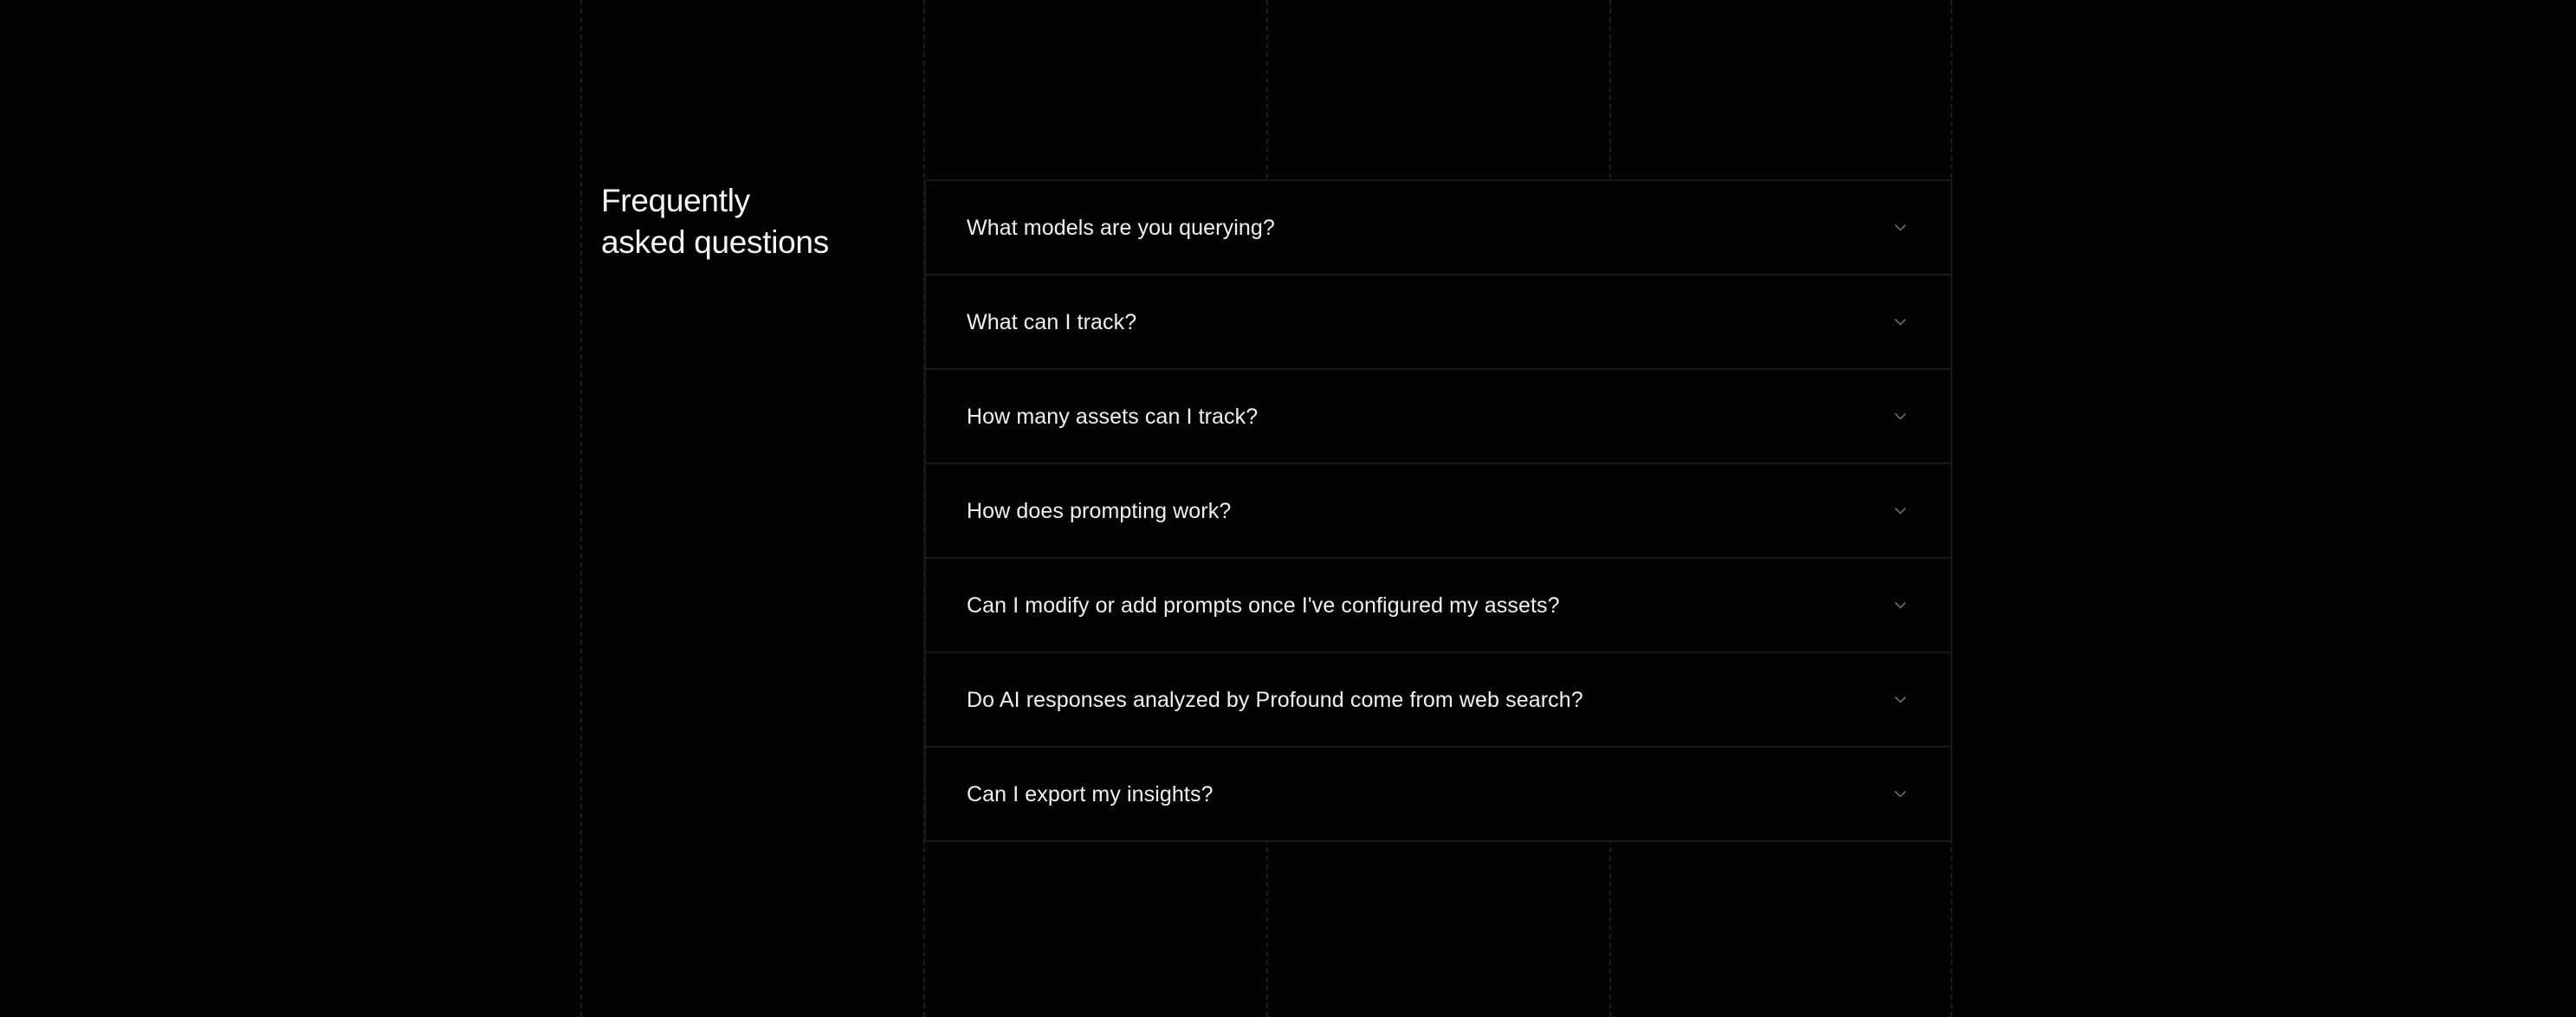 The image size is (2576, 1017). Describe the element at coordinates (1438, 795) in the screenshot. I see `faq-item: Can I export my insights?` at that location.